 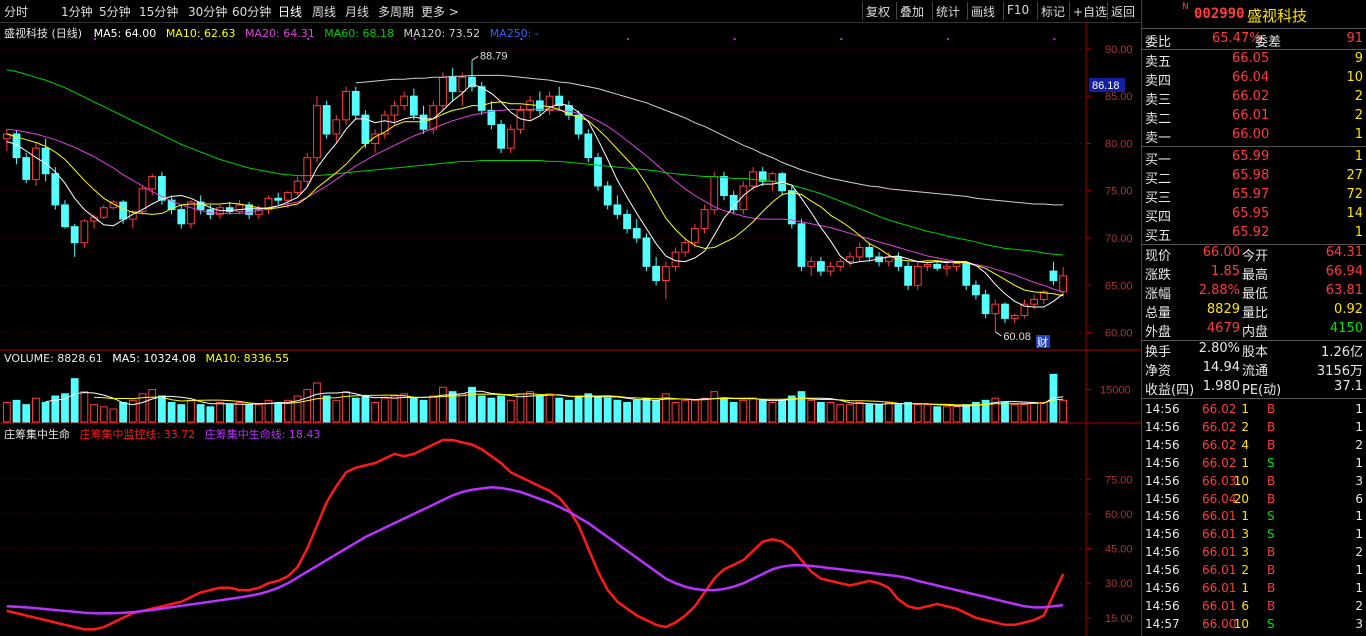 I want to click on toolbar-item-2: 5分钟, so click(x=115, y=11).